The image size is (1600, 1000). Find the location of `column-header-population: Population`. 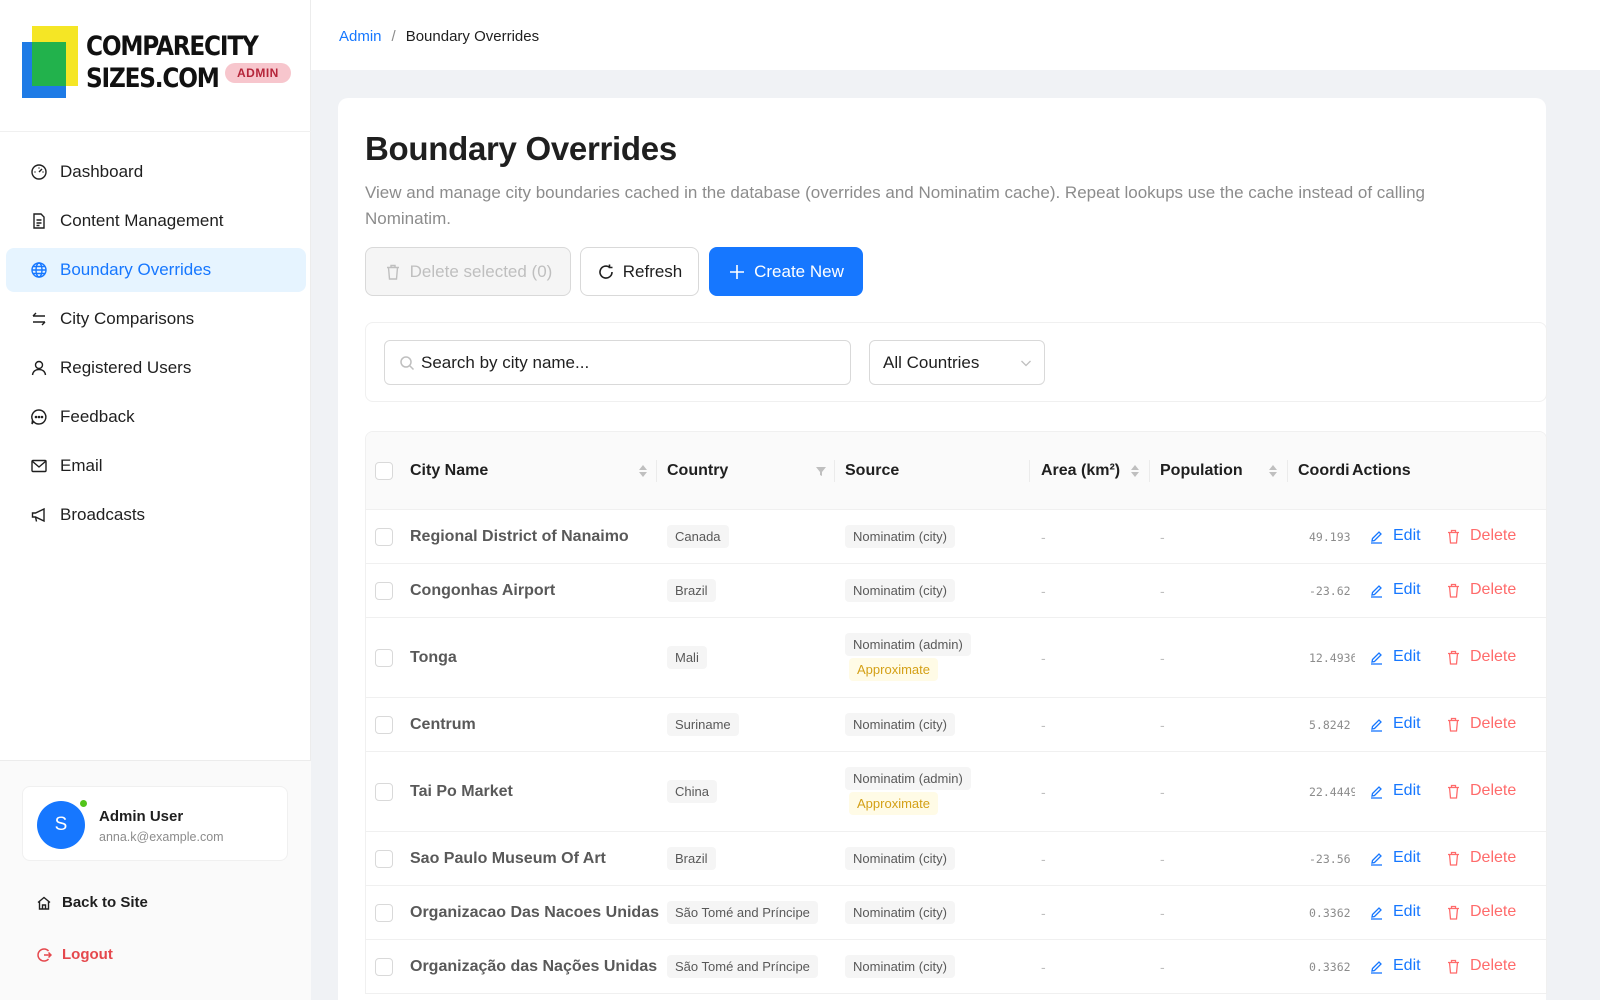

column-header-population: Population is located at coordinates (1201, 471).